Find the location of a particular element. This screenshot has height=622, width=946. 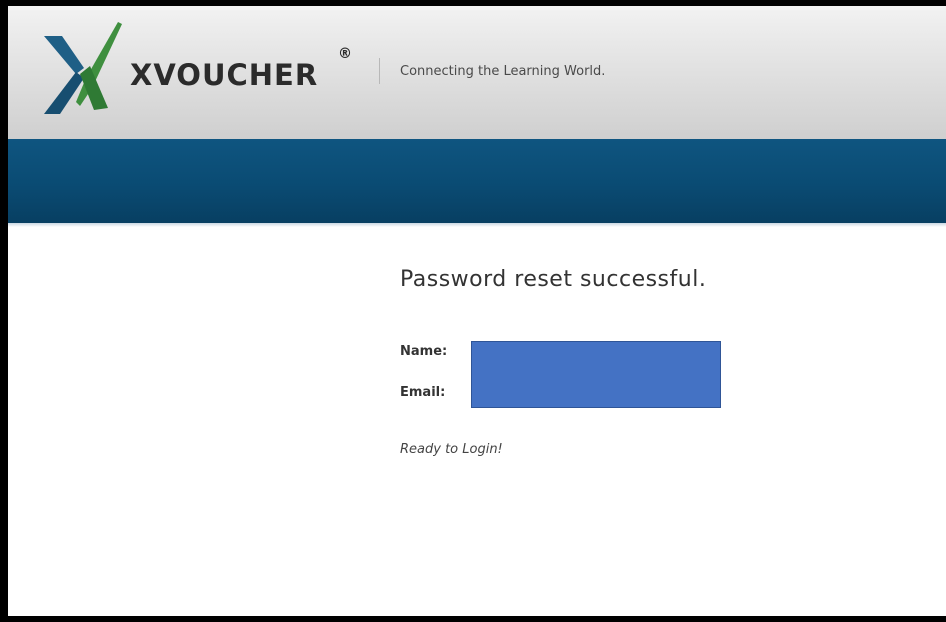

brand-name: XVOUCHER is located at coordinates (224, 75).